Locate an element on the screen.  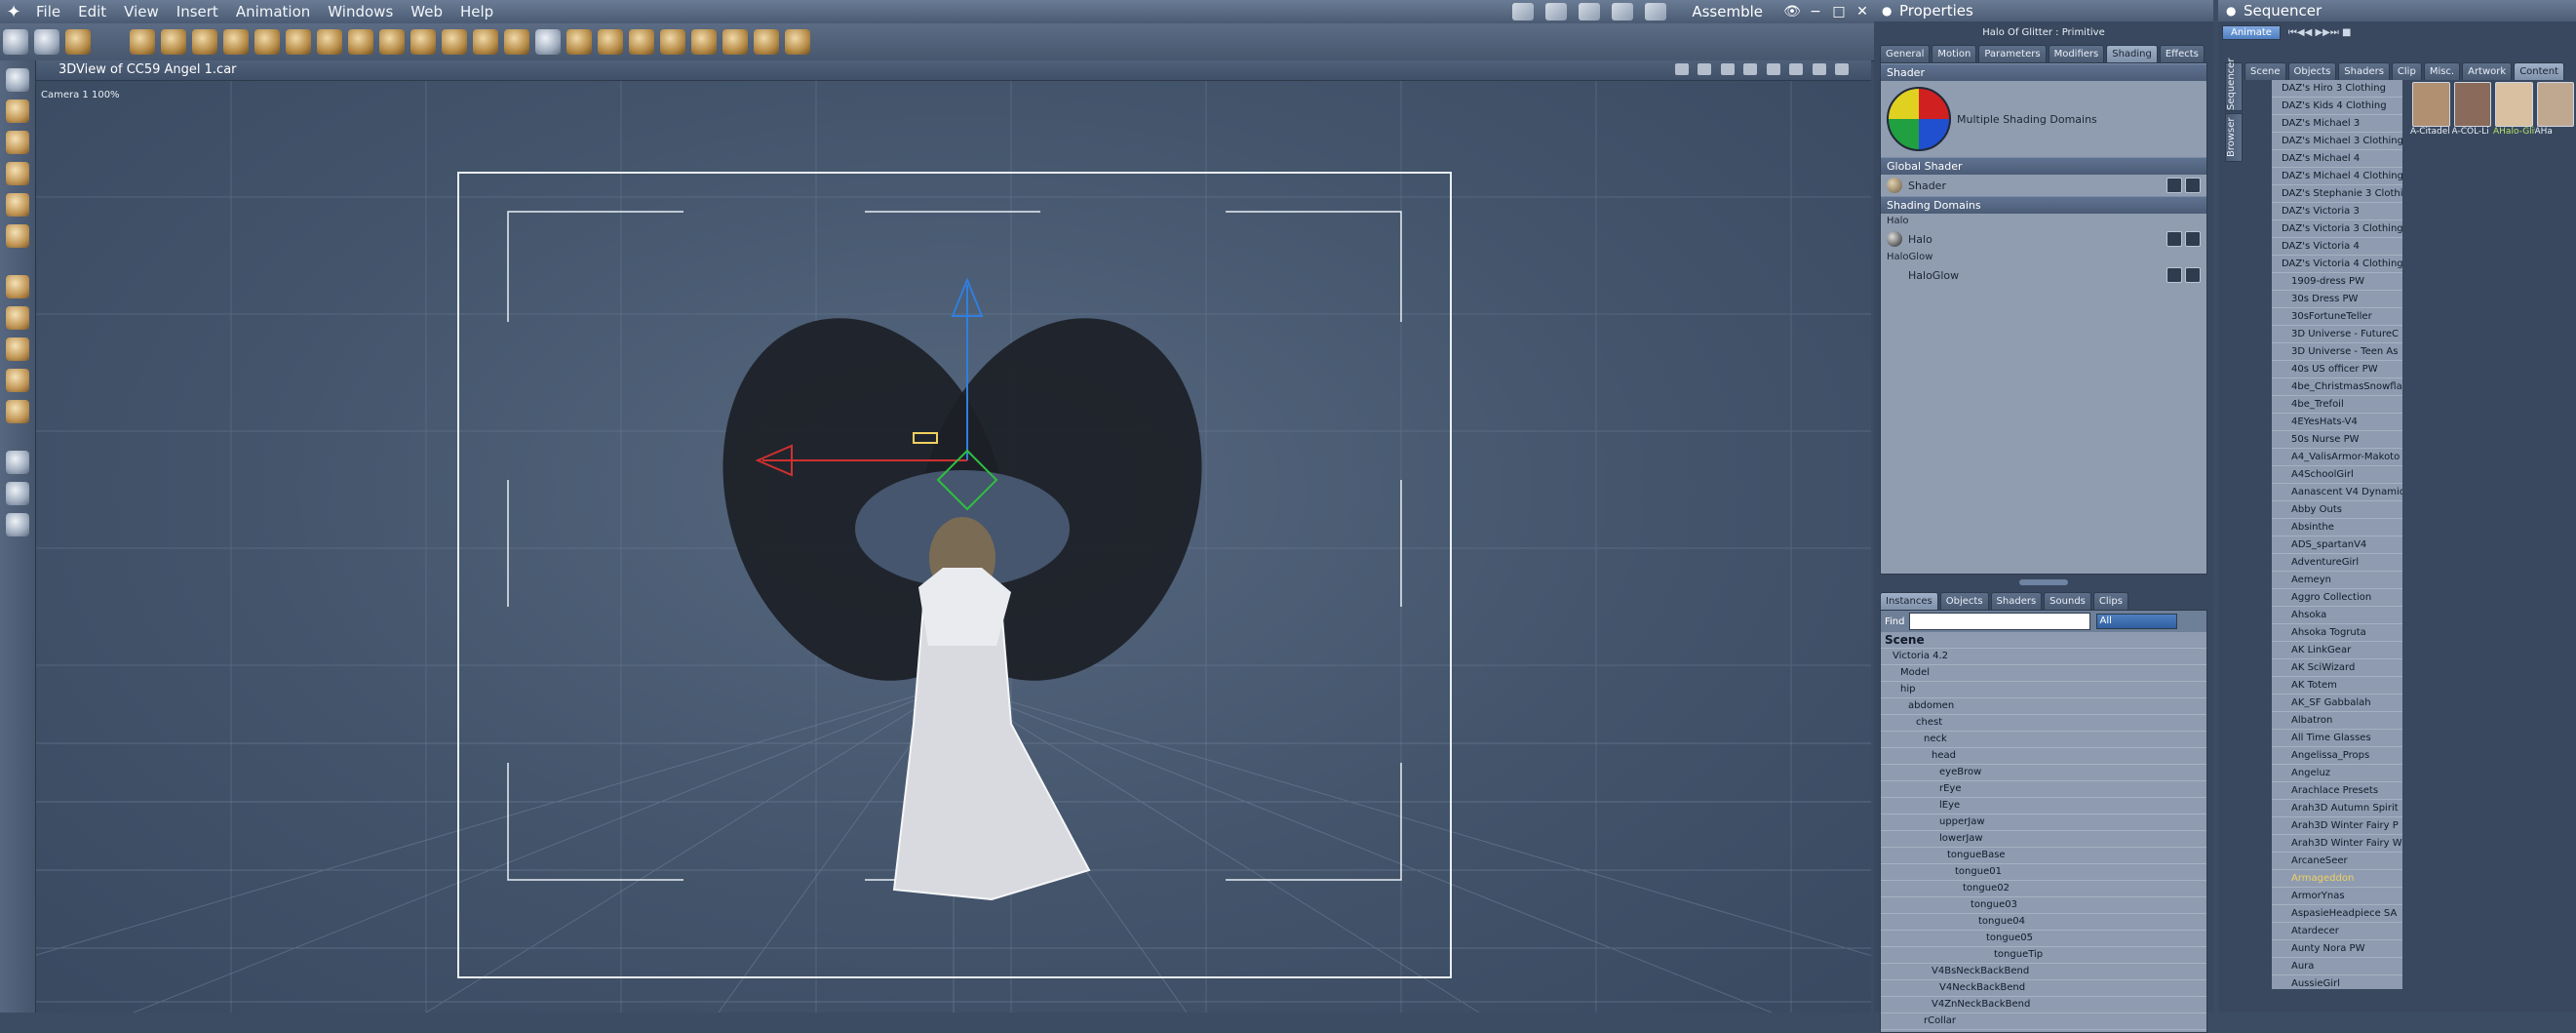
tab-effects: Effects is located at coordinates (2182, 53).